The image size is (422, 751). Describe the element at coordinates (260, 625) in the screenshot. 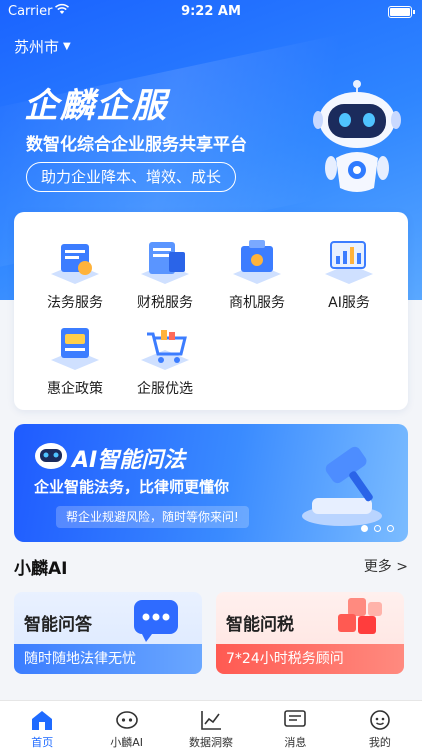

I see `card-title: 智能问税` at that location.